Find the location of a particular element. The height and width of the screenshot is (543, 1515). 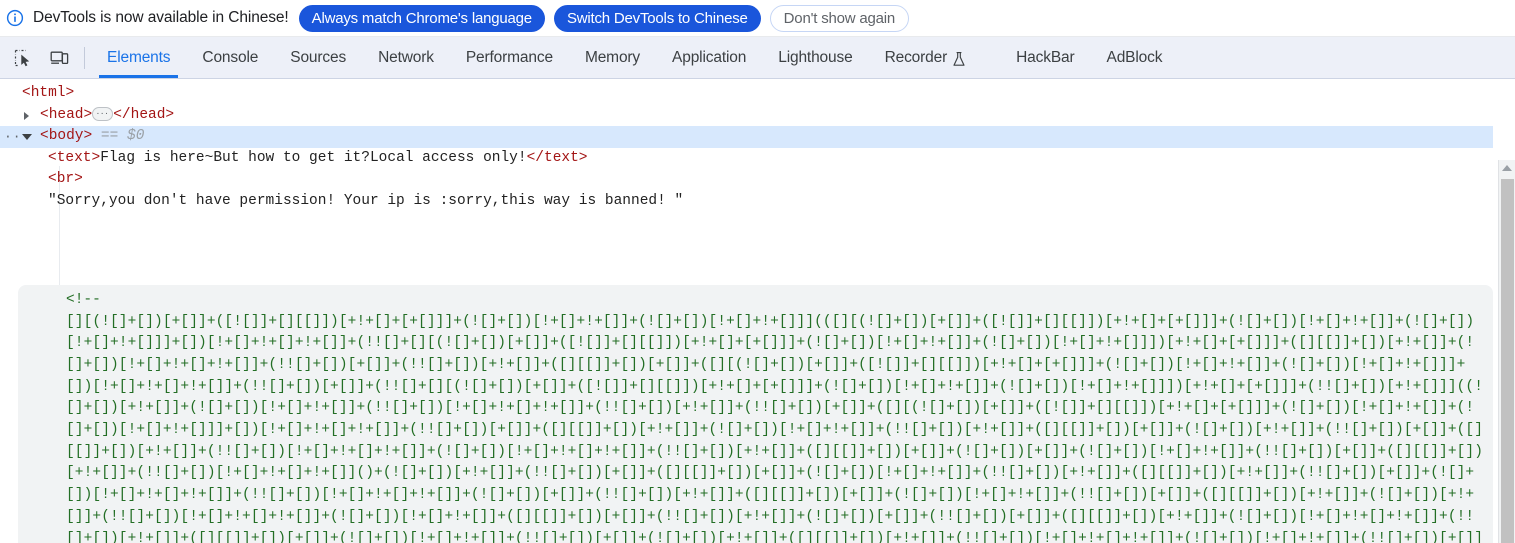

tab-lighthouse: Lighthouse is located at coordinates (815, 57).